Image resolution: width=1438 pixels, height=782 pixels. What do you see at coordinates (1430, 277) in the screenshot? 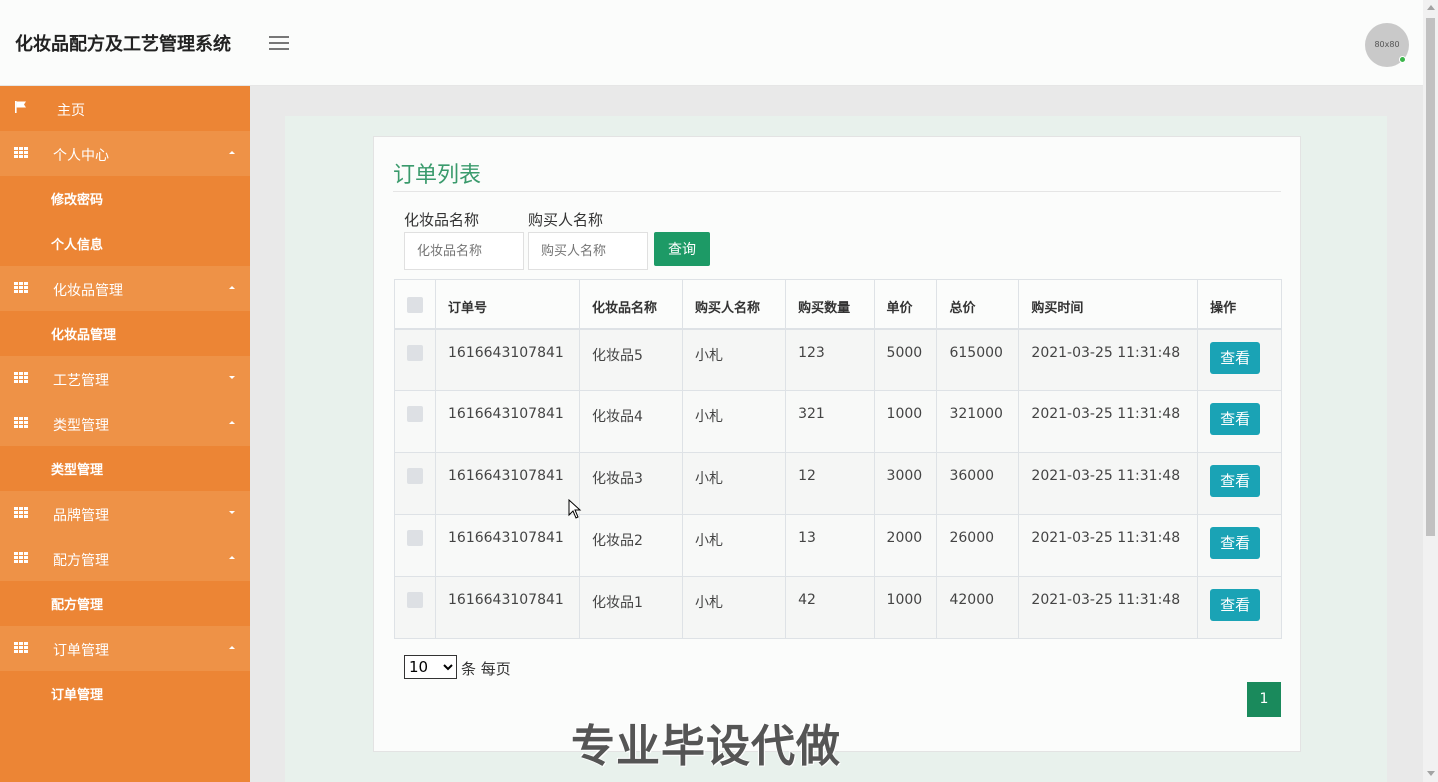
I see `scroll-thumb` at bounding box center [1430, 277].